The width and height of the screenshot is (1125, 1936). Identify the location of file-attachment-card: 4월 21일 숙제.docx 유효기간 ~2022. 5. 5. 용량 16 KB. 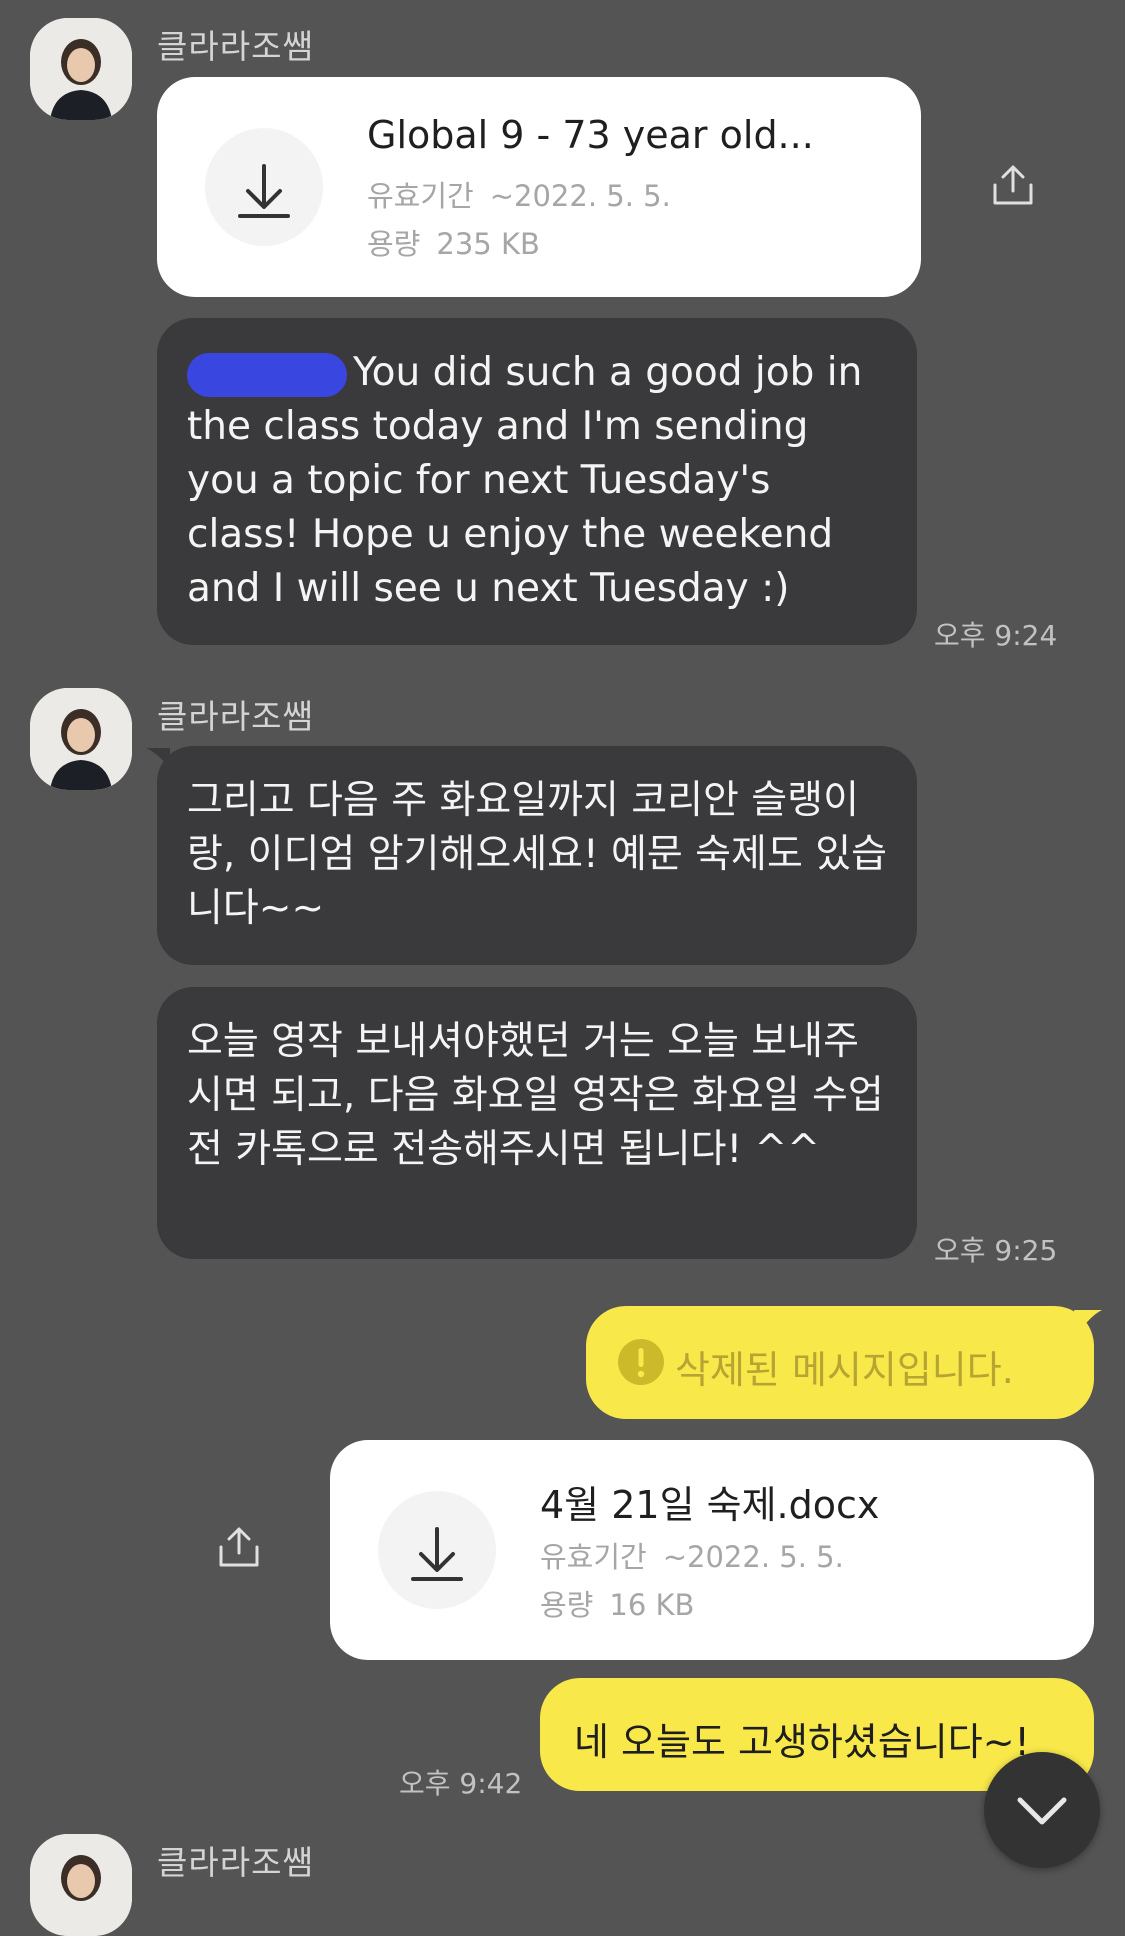
(712, 1550).